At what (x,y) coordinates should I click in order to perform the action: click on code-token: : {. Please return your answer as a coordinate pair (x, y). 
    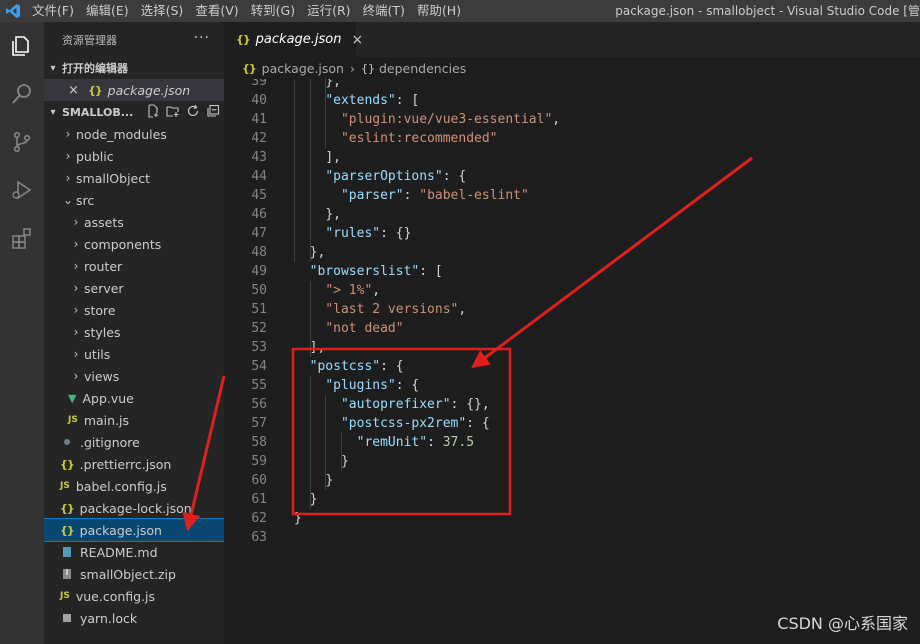
    Looking at the image, I should click on (454, 176).